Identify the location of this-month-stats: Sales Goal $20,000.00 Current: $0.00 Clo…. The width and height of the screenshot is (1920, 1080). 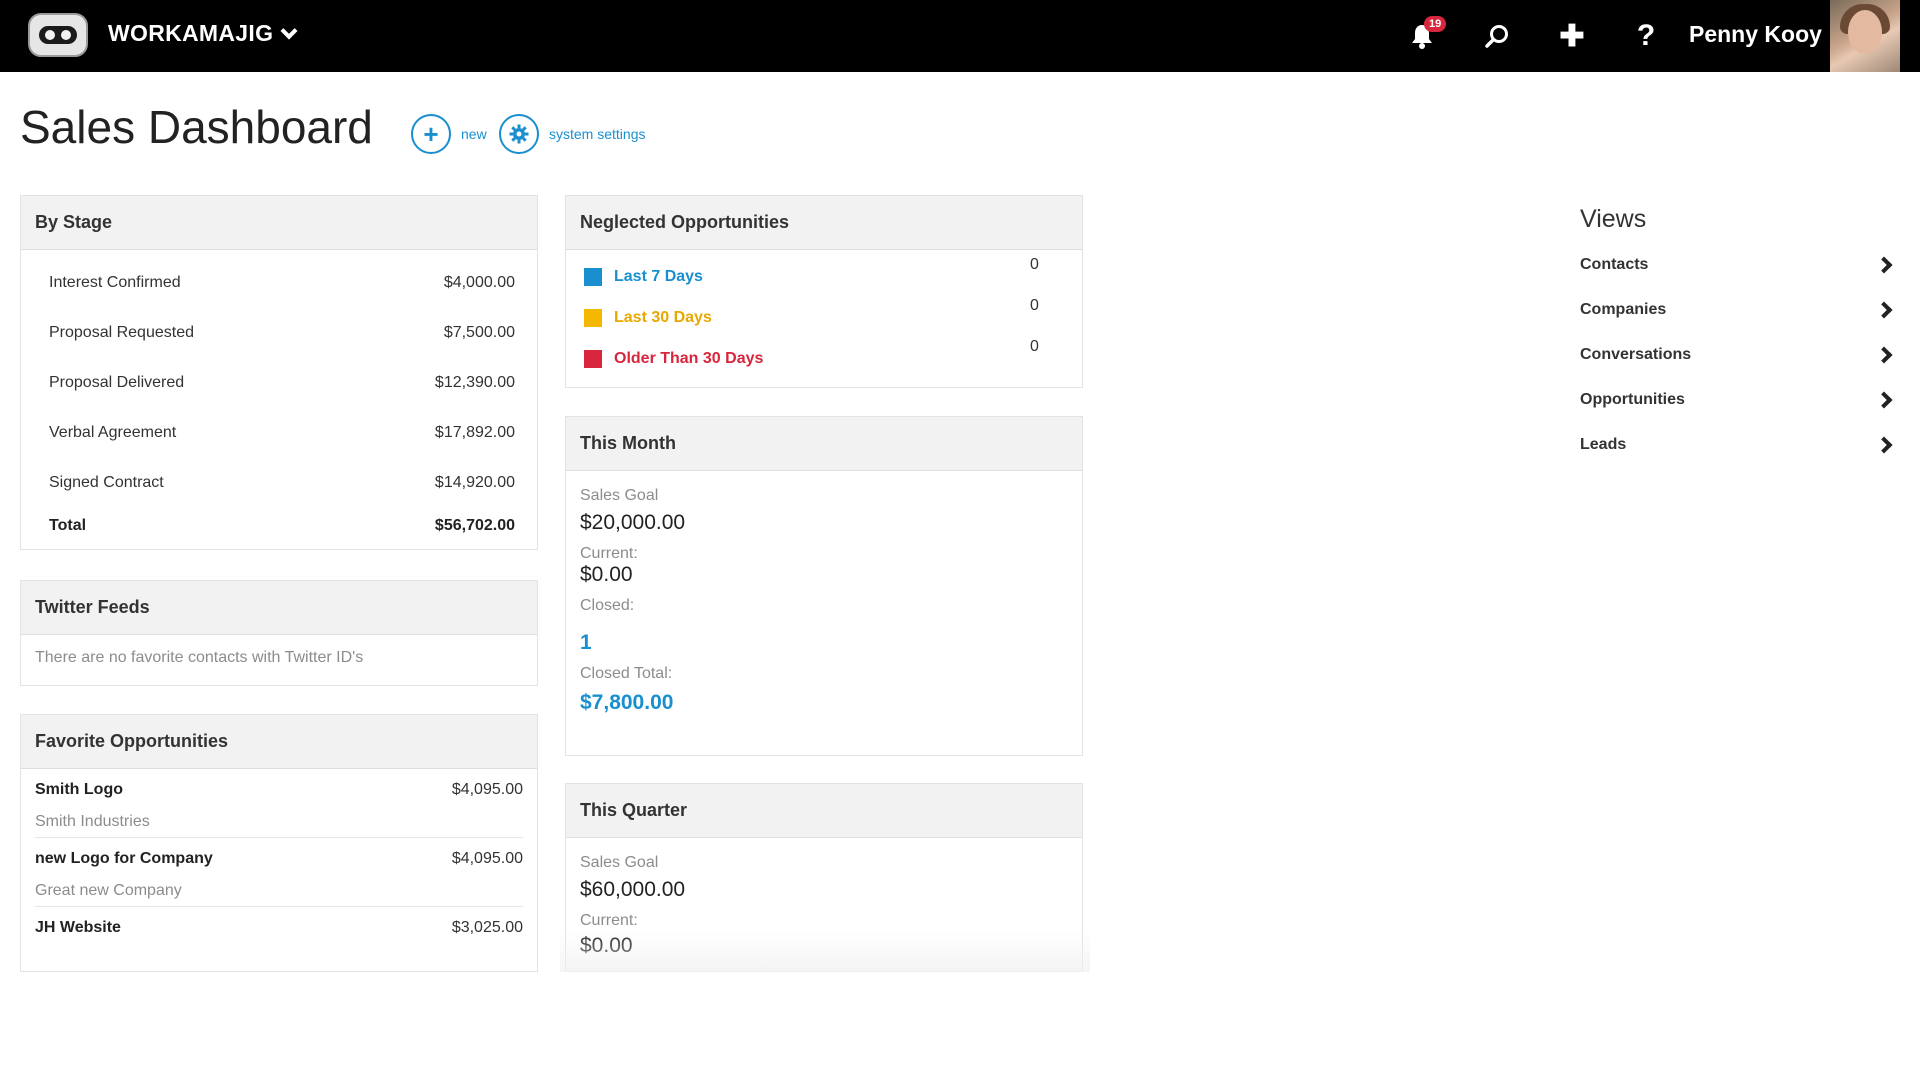
(824, 593).